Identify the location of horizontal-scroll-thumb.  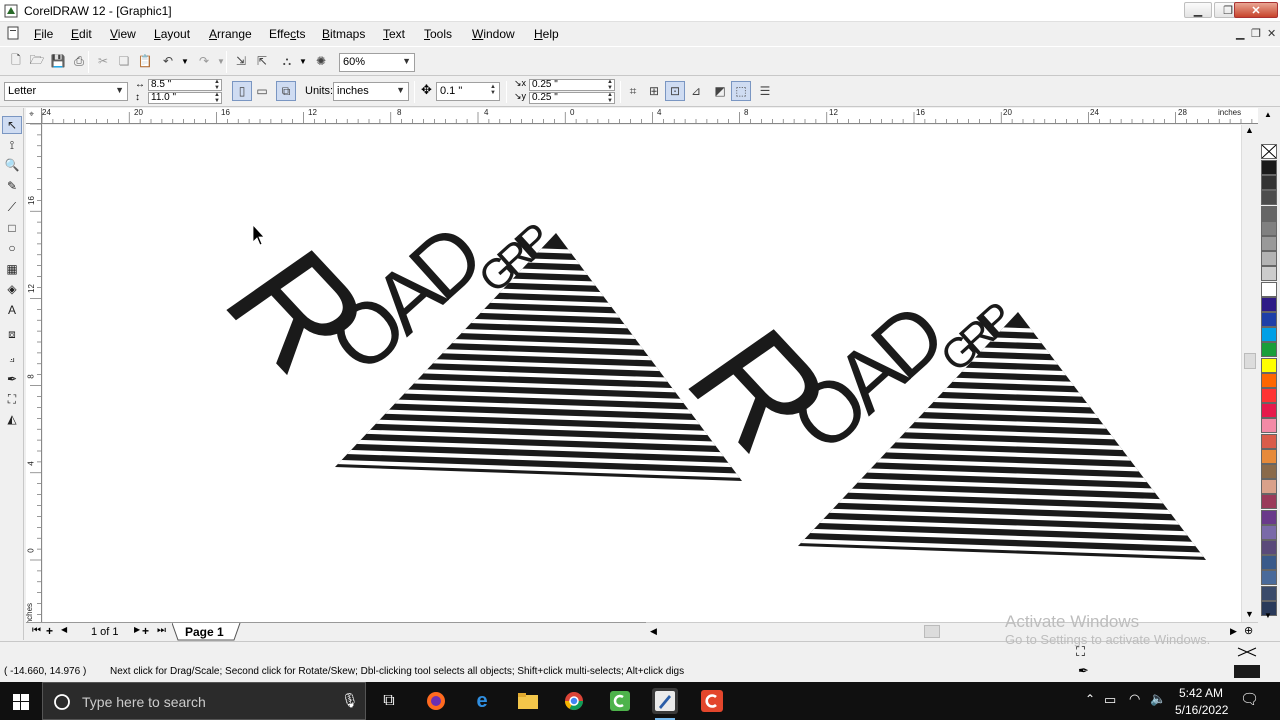
(932, 631).